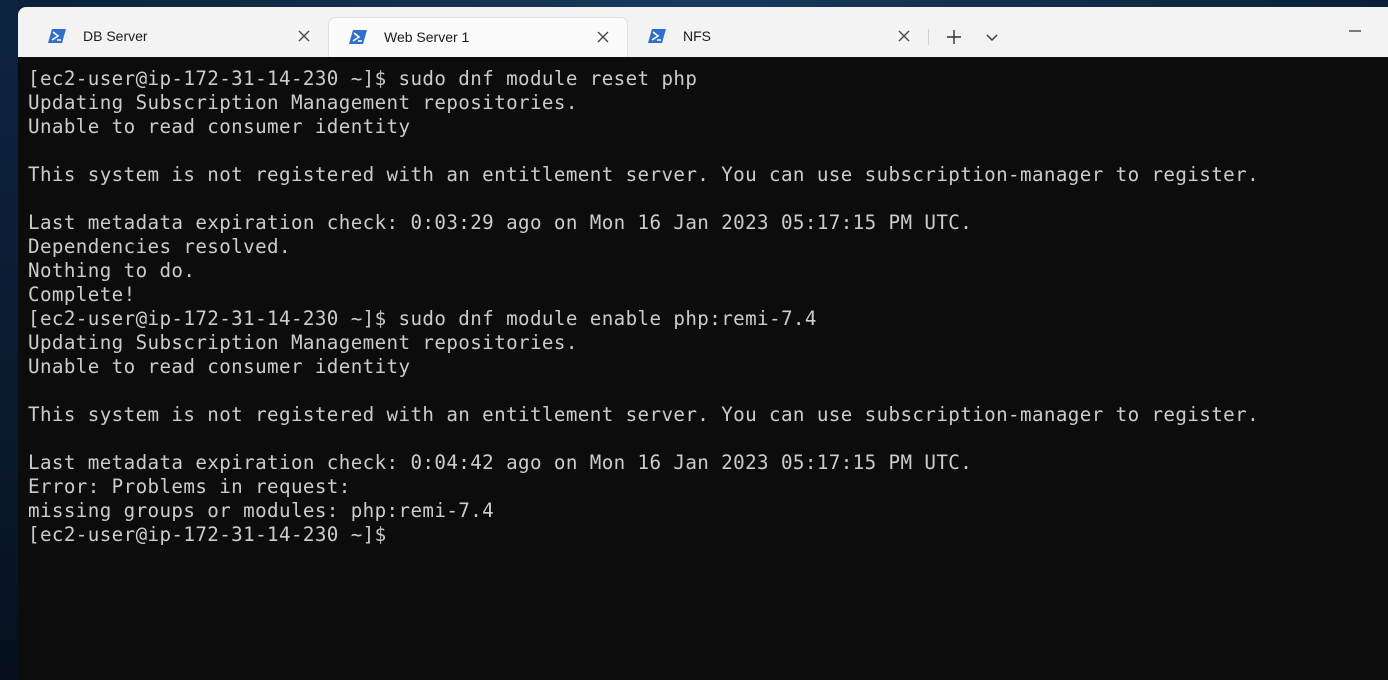 The image size is (1388, 680). Describe the element at coordinates (928, 37) in the screenshot. I see `tab-separator` at that location.